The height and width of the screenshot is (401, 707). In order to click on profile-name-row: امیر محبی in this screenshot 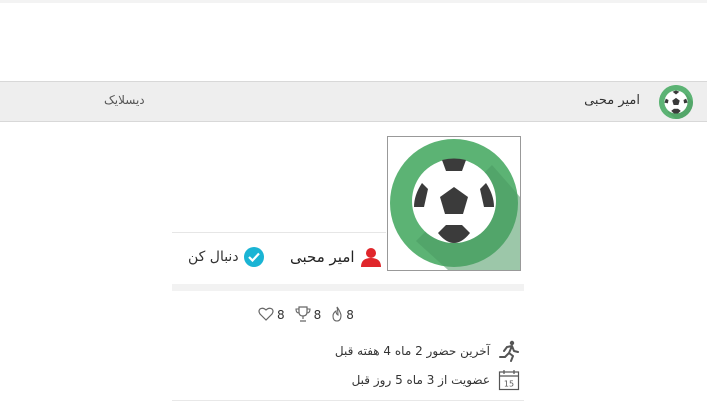, I will do `click(335, 257)`.